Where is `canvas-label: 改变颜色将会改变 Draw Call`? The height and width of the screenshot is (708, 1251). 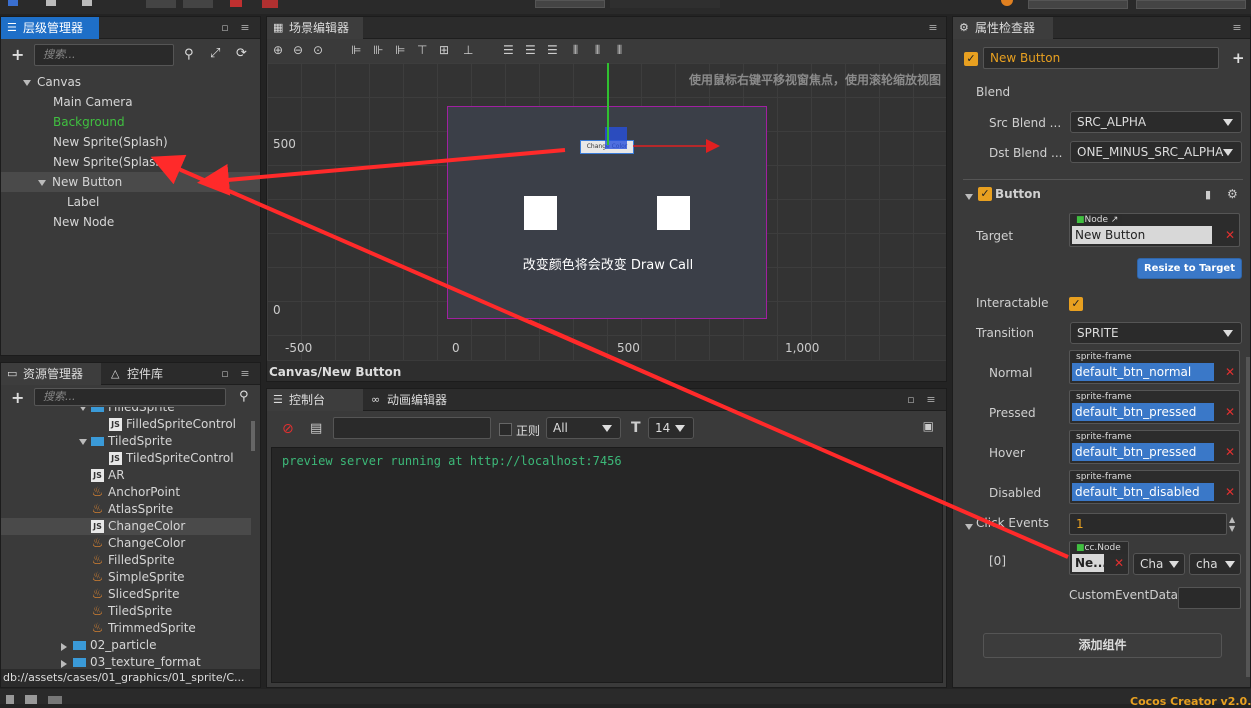 canvas-label: 改变颜色将会改变 Draw Call is located at coordinates (608, 263).